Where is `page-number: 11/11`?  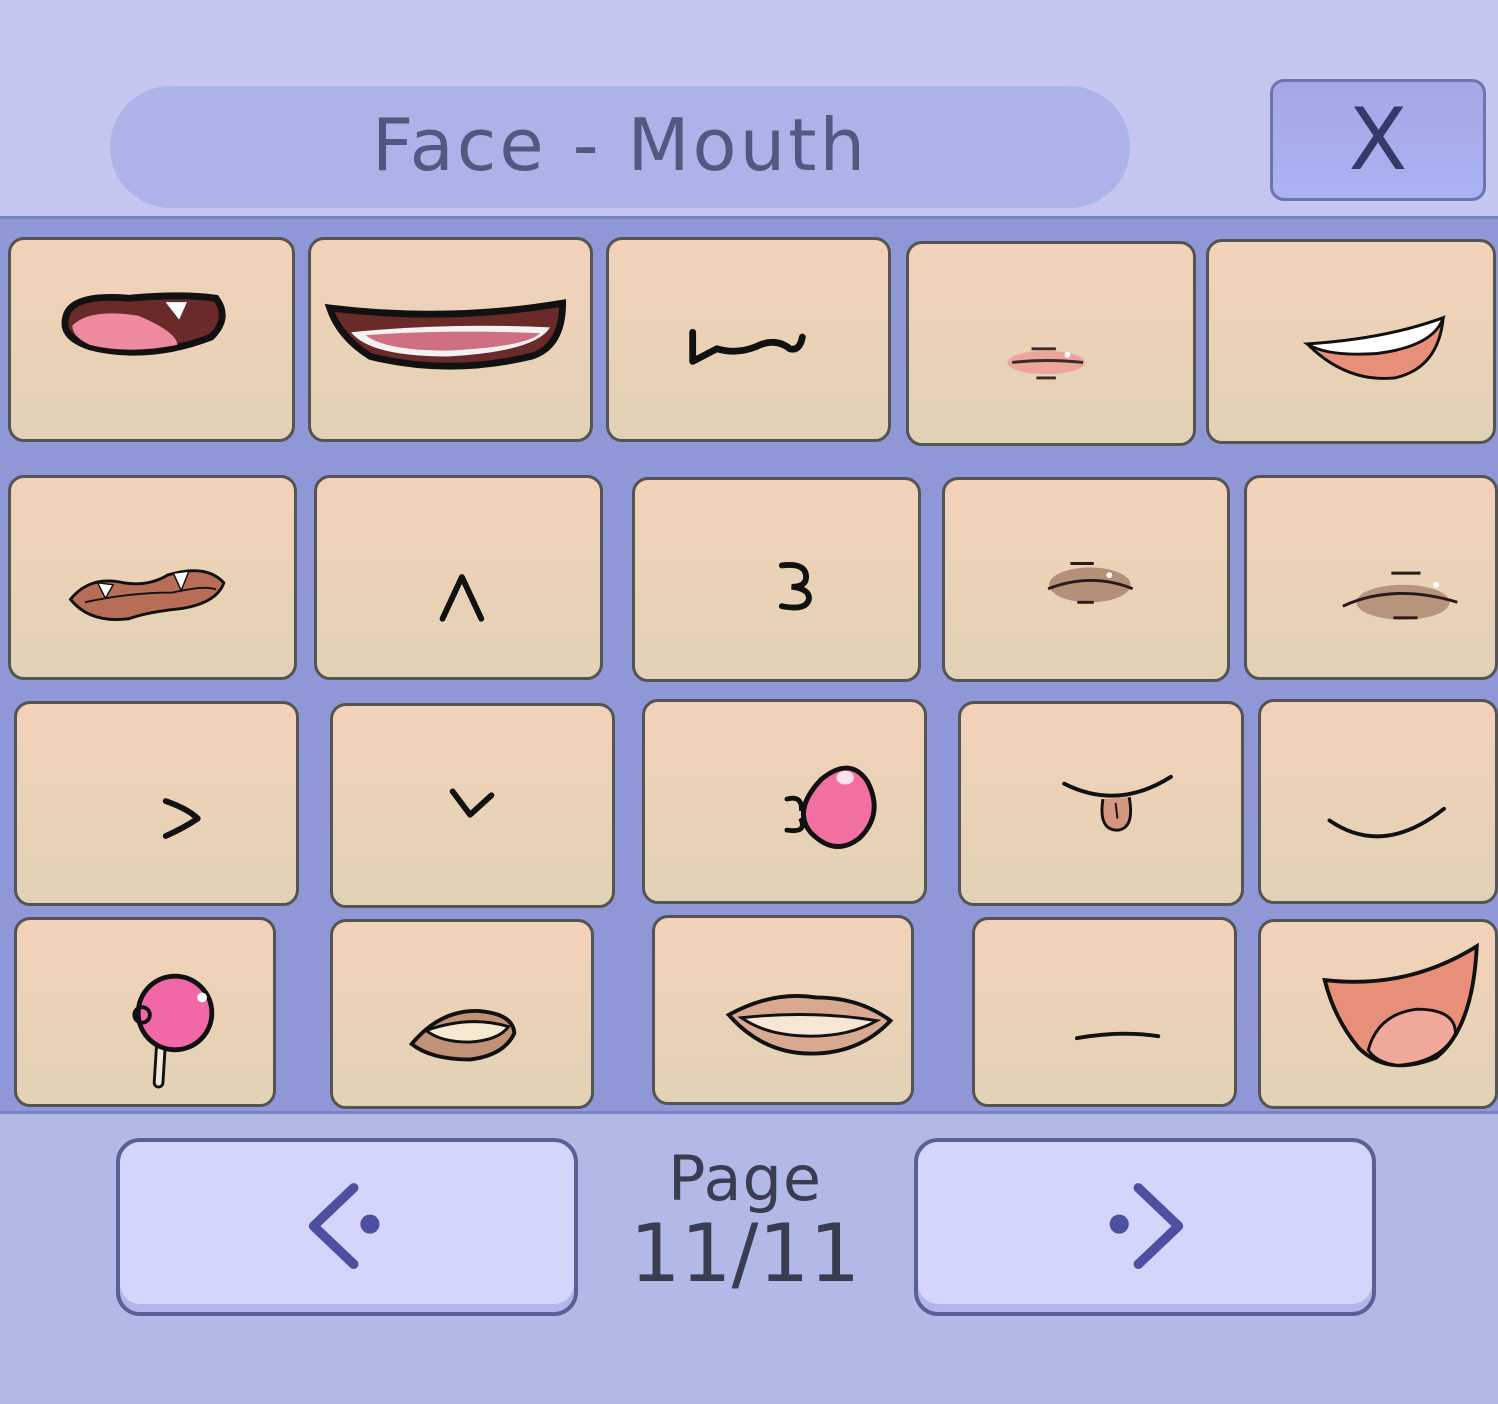 page-number: 11/11 is located at coordinates (745, 1253).